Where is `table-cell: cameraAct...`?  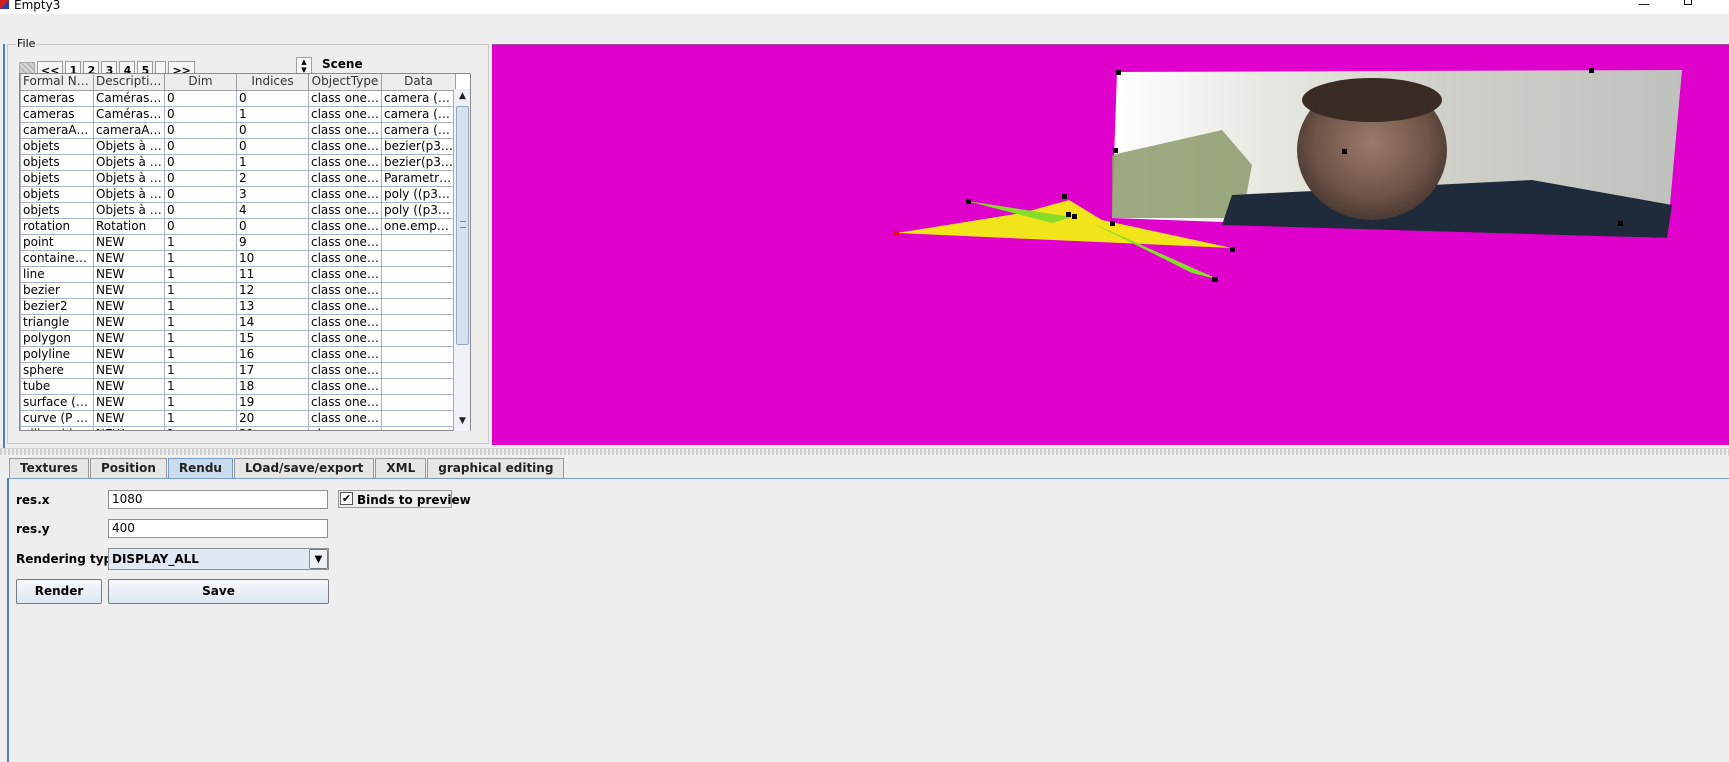
table-cell: cameraAct... is located at coordinates (129, 130).